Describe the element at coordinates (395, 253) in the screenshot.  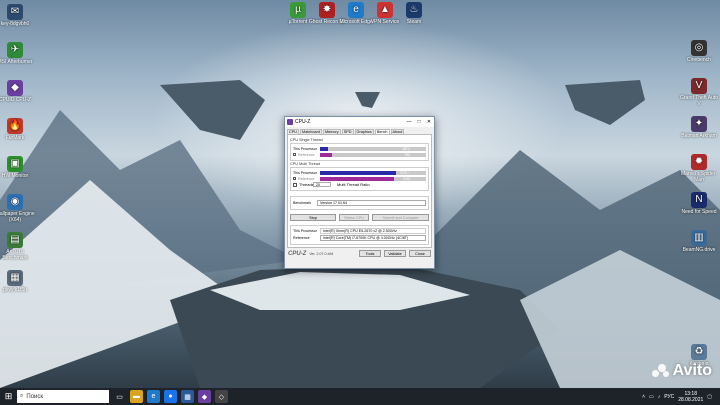
I see `validate-button: Validate` at that location.